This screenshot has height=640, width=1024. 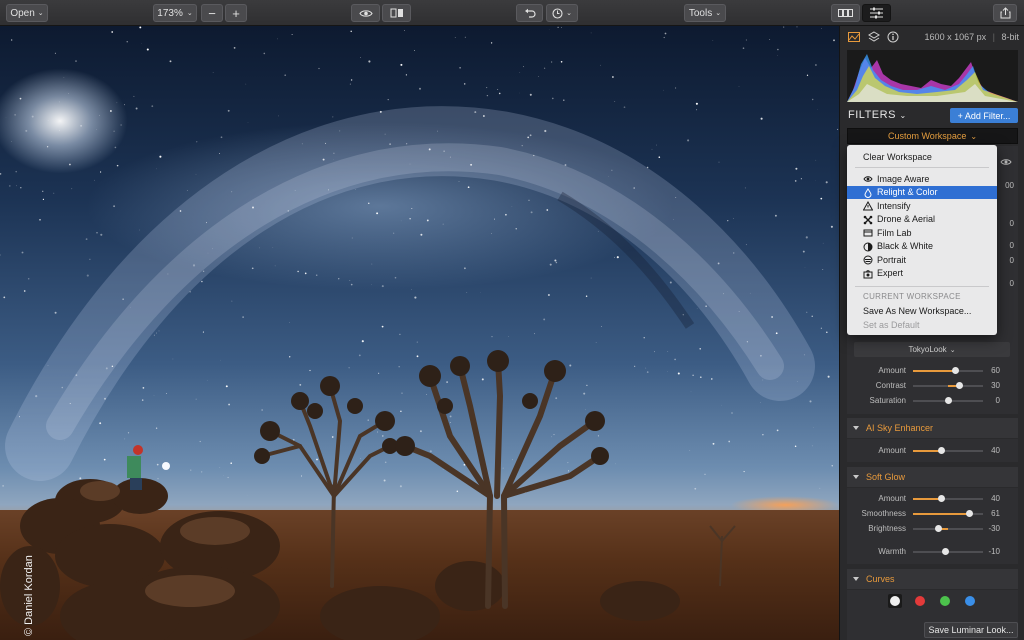 What do you see at coordinates (175, 13) in the screenshot?
I see `zoom-select: 173% ⌄` at bounding box center [175, 13].